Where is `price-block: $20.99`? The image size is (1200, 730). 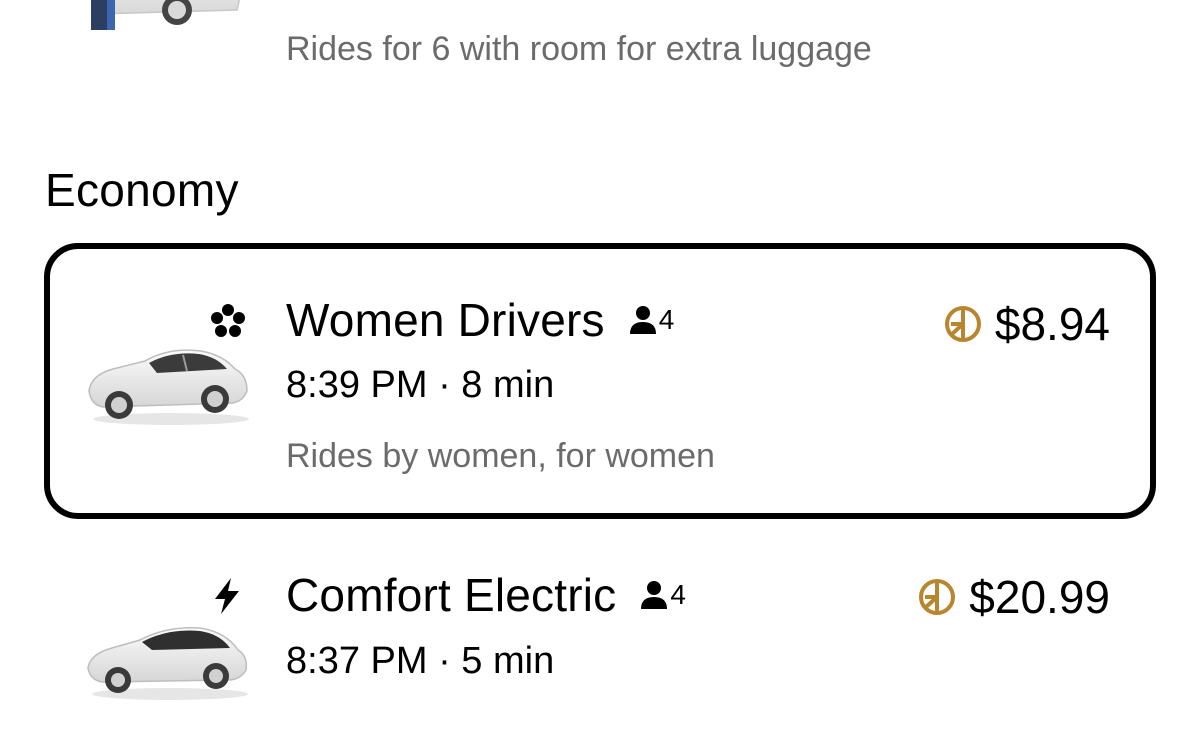
price-block: $20.99 is located at coordinates (1013, 597).